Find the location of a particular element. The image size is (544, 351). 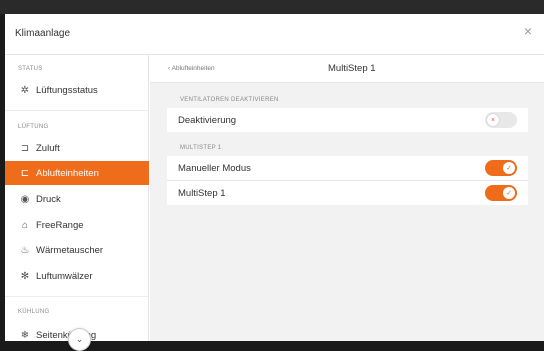

exhaust-air-icon: ⊏ is located at coordinates (25, 173).